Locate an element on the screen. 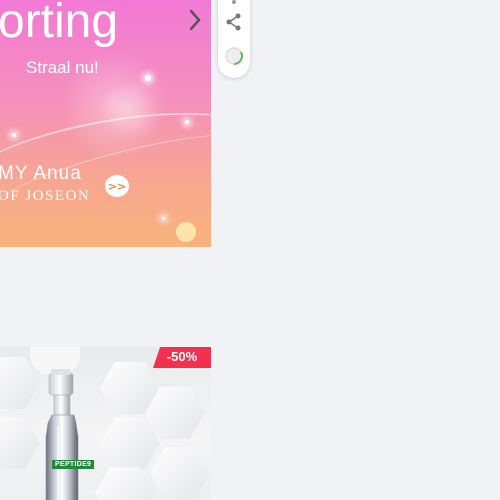  banner-more-button: >> is located at coordinates (117, 186).